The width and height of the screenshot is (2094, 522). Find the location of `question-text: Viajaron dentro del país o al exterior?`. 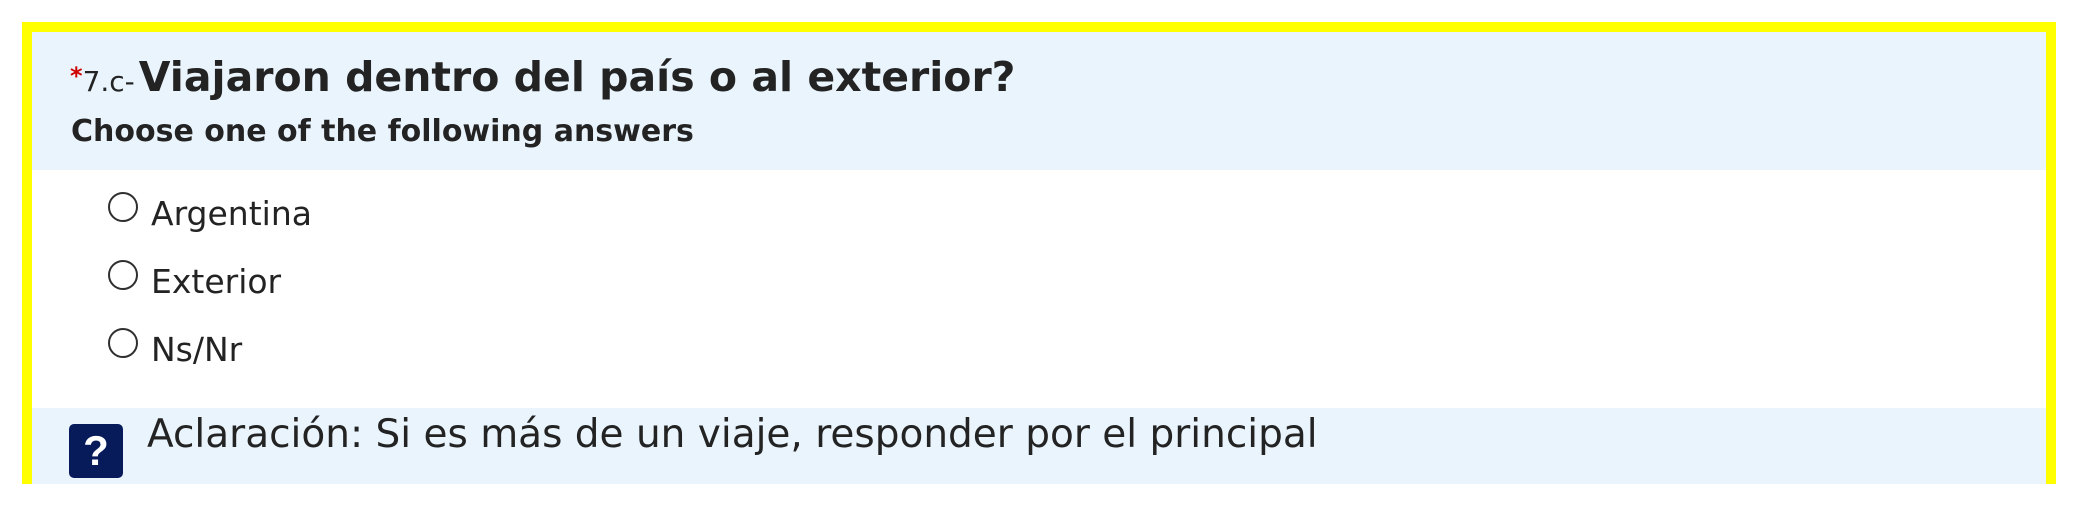

question-text: Viajaron dentro del país o al exterior? is located at coordinates (577, 77).